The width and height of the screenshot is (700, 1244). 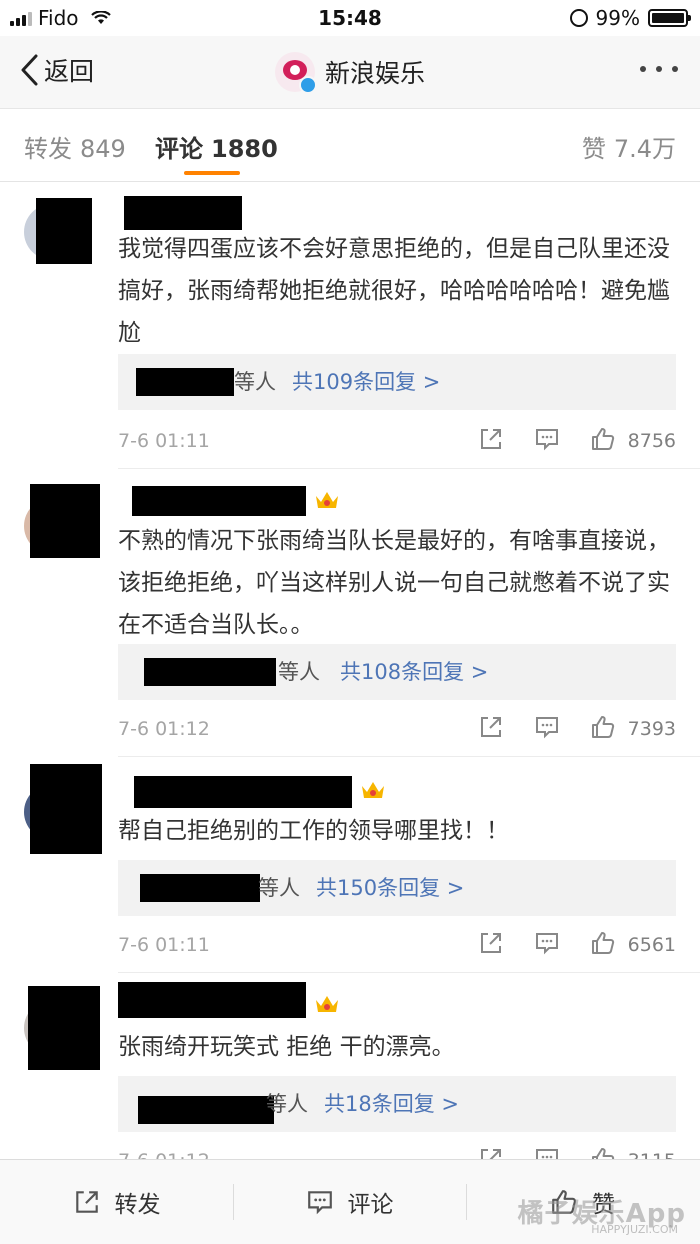 I want to click on repost-label: 转发, so click(x=137, y=1205).